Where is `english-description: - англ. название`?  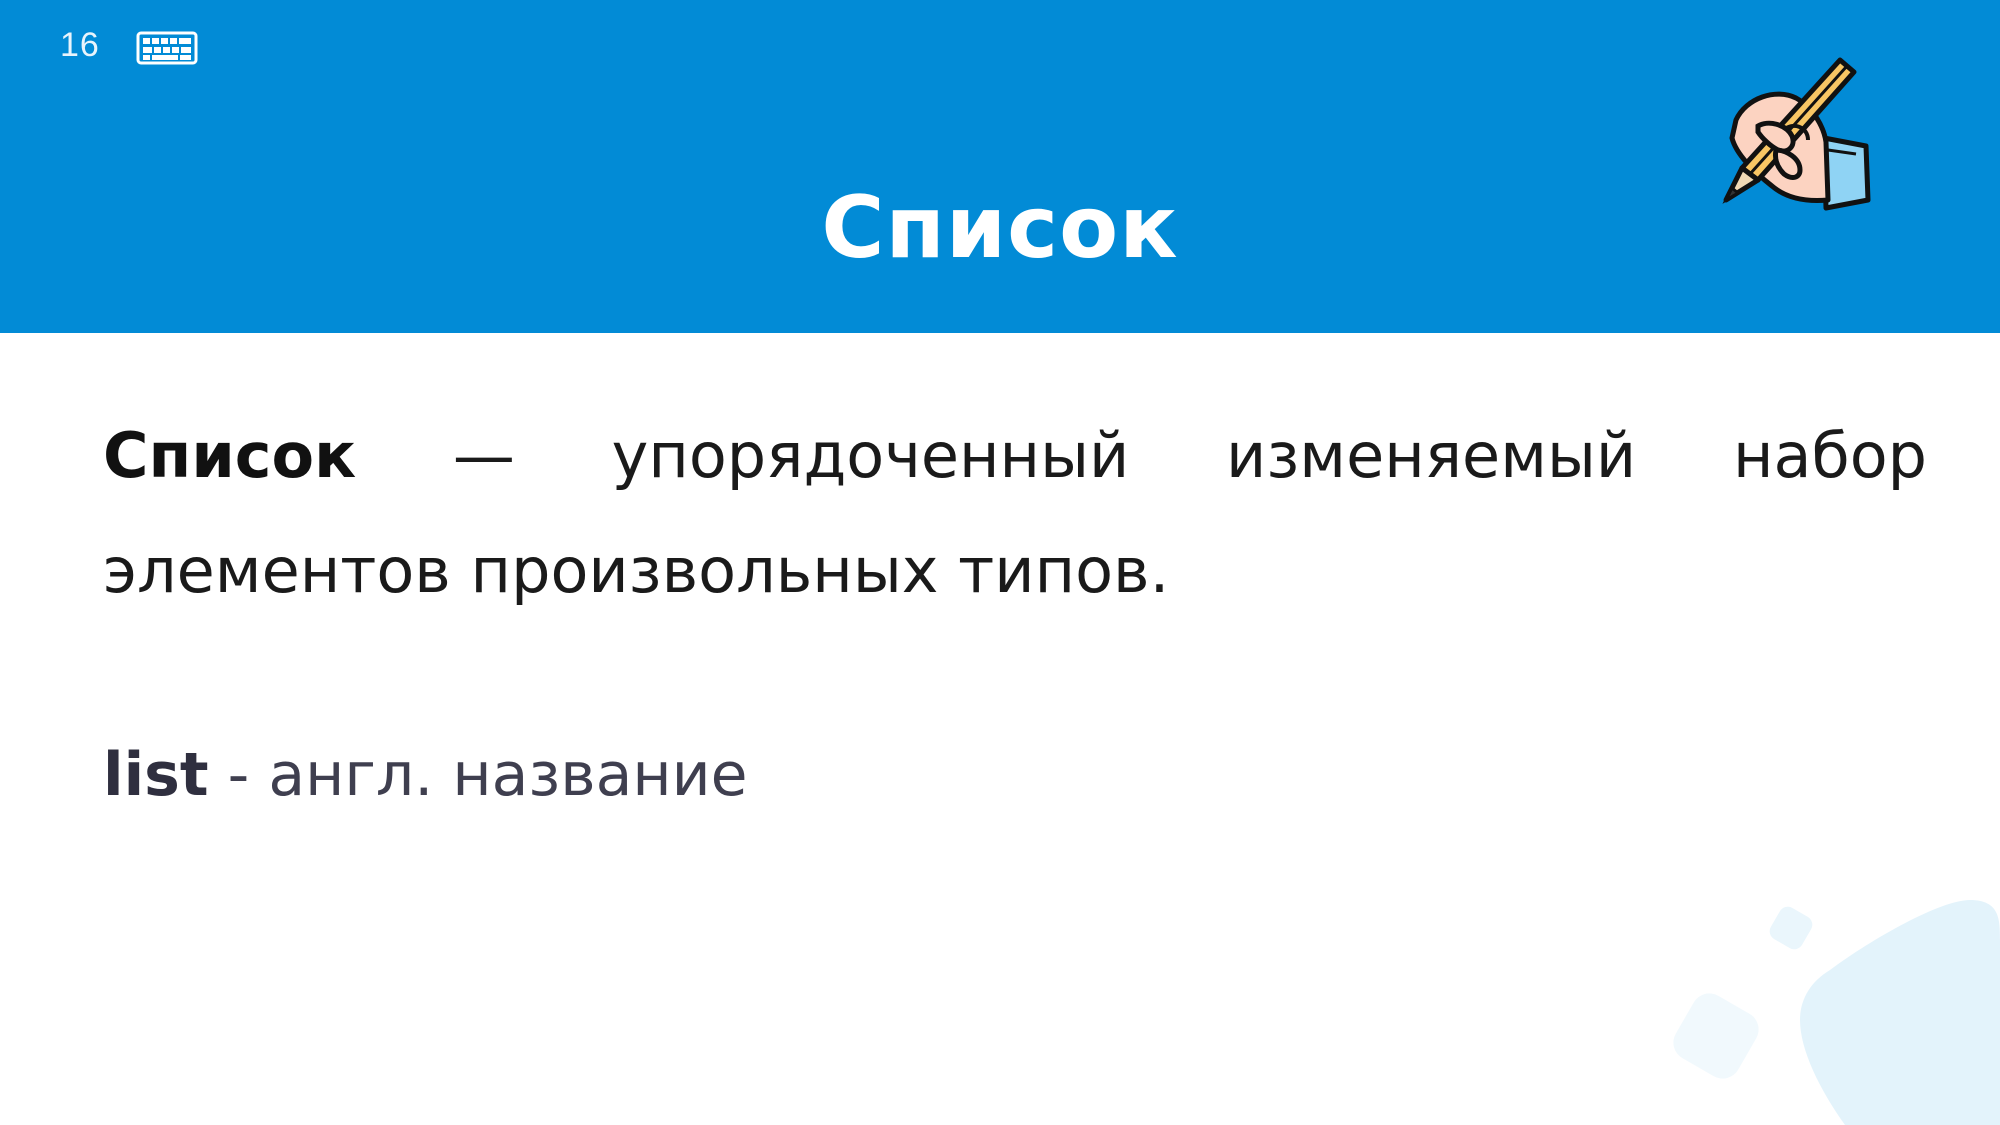
english-description: - англ. название is located at coordinates (487, 775).